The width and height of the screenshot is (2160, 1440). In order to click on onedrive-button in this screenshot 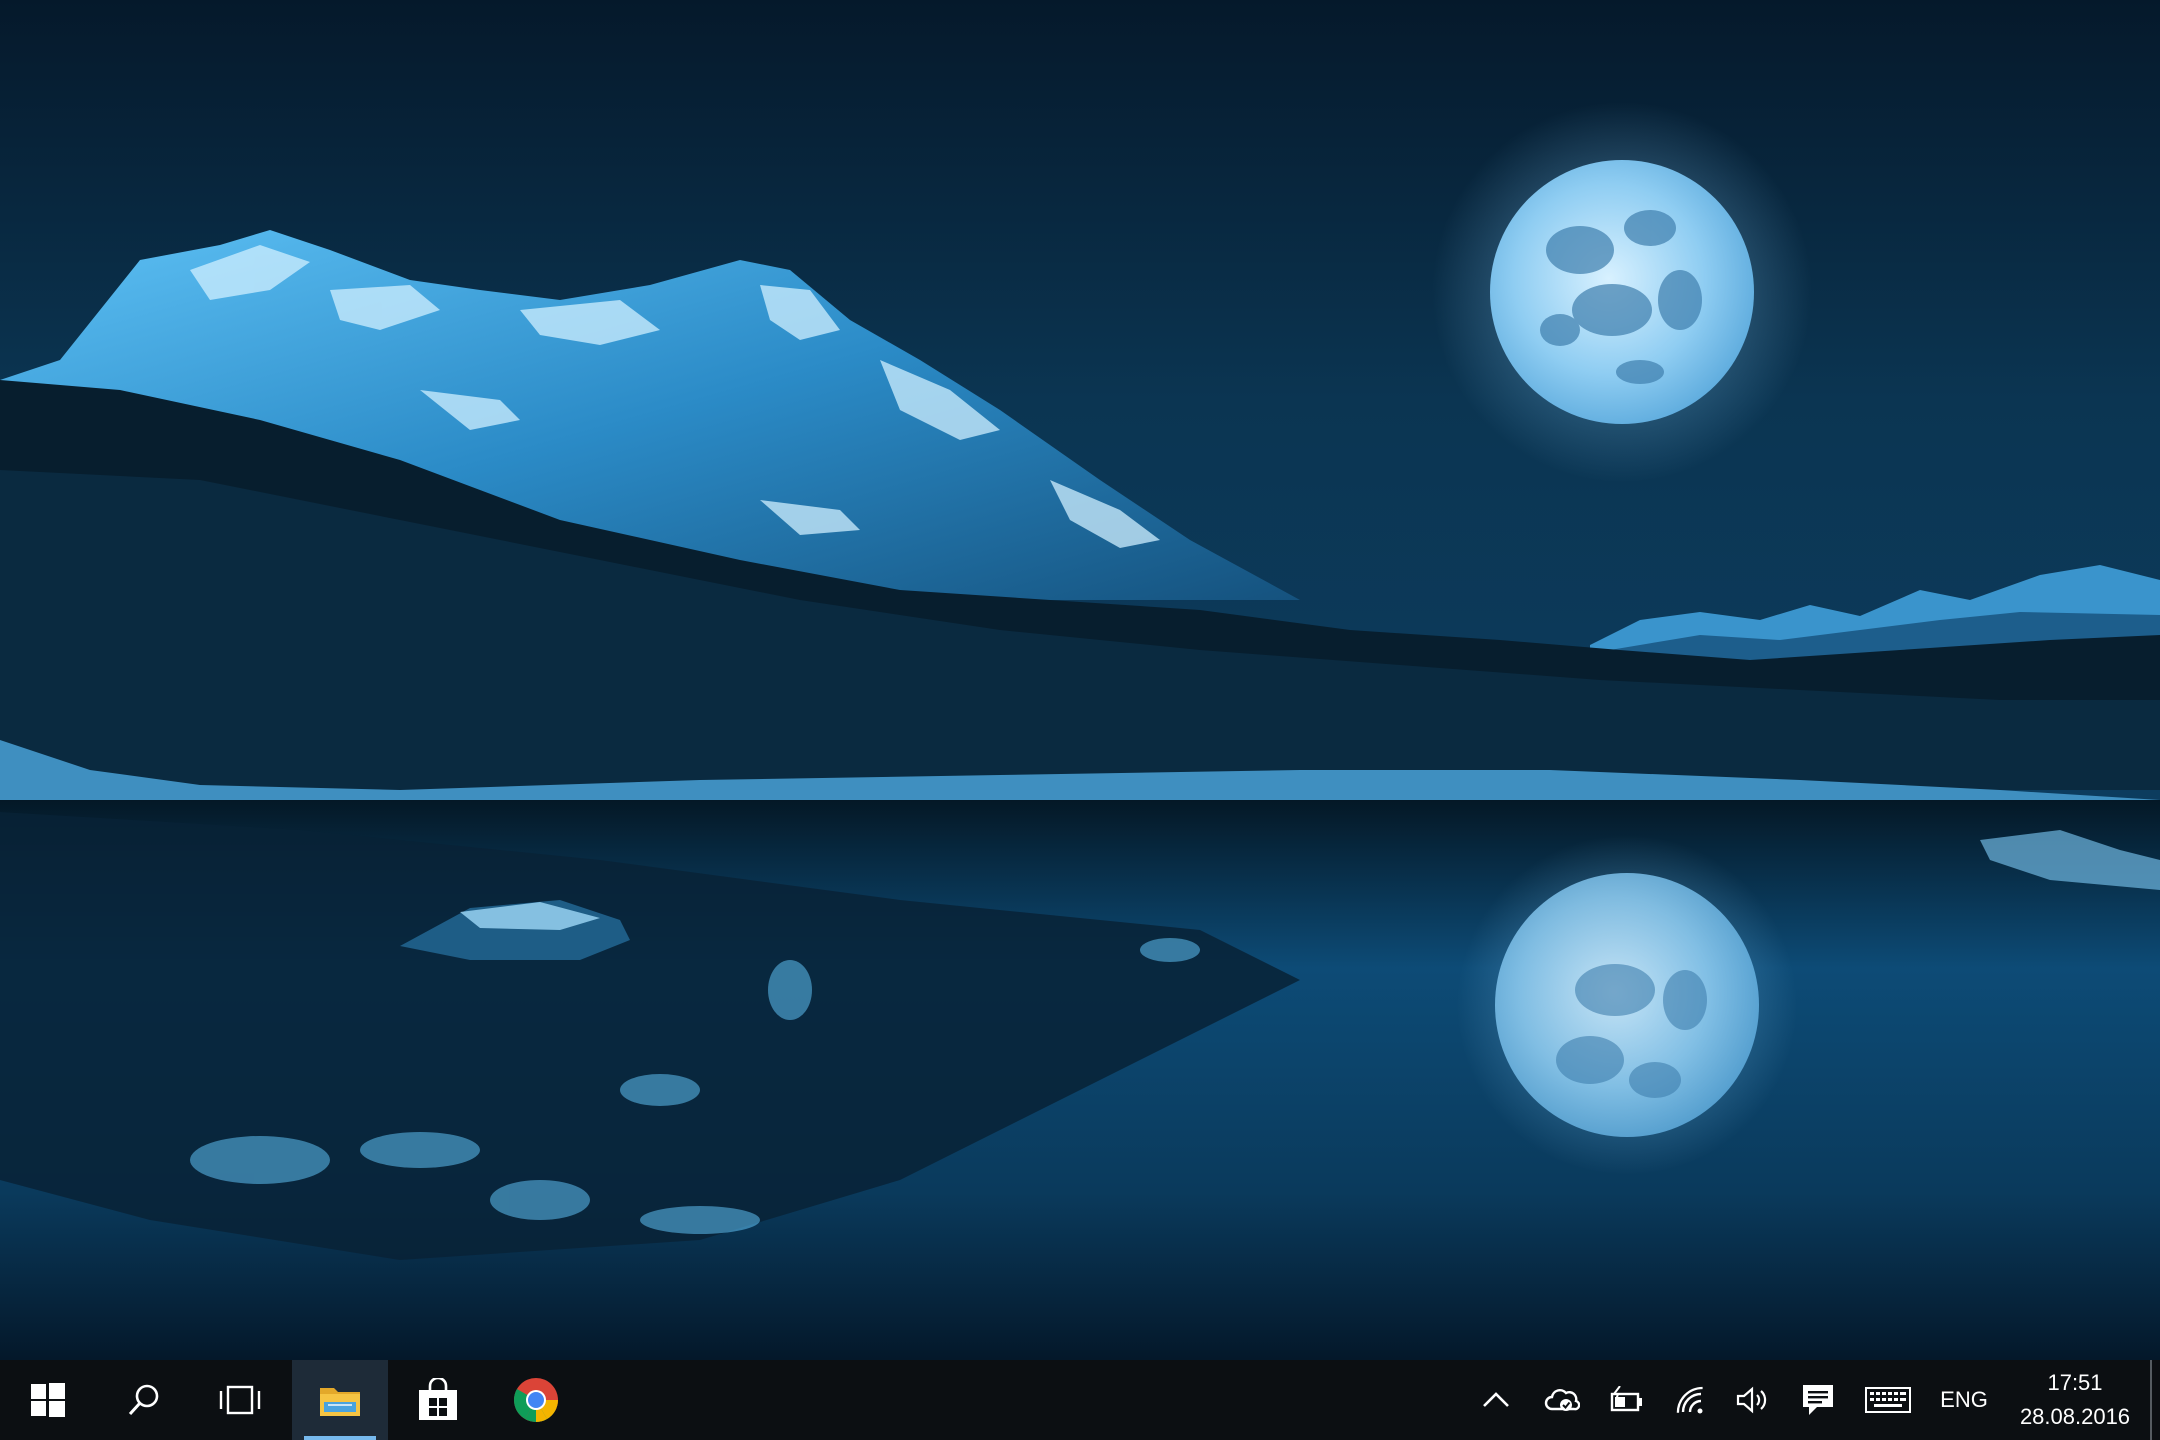, I will do `click(1562, 1400)`.